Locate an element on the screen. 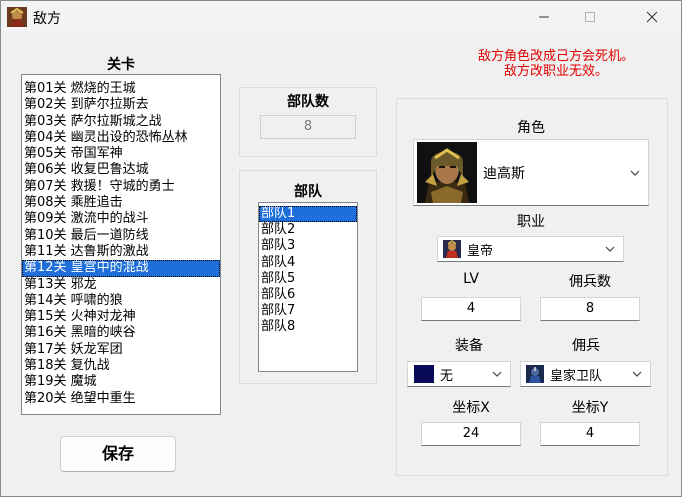 This screenshot has height=497, width=682. stage-list-item: 第03关 萨尔拉斯城之战 is located at coordinates (121, 122).